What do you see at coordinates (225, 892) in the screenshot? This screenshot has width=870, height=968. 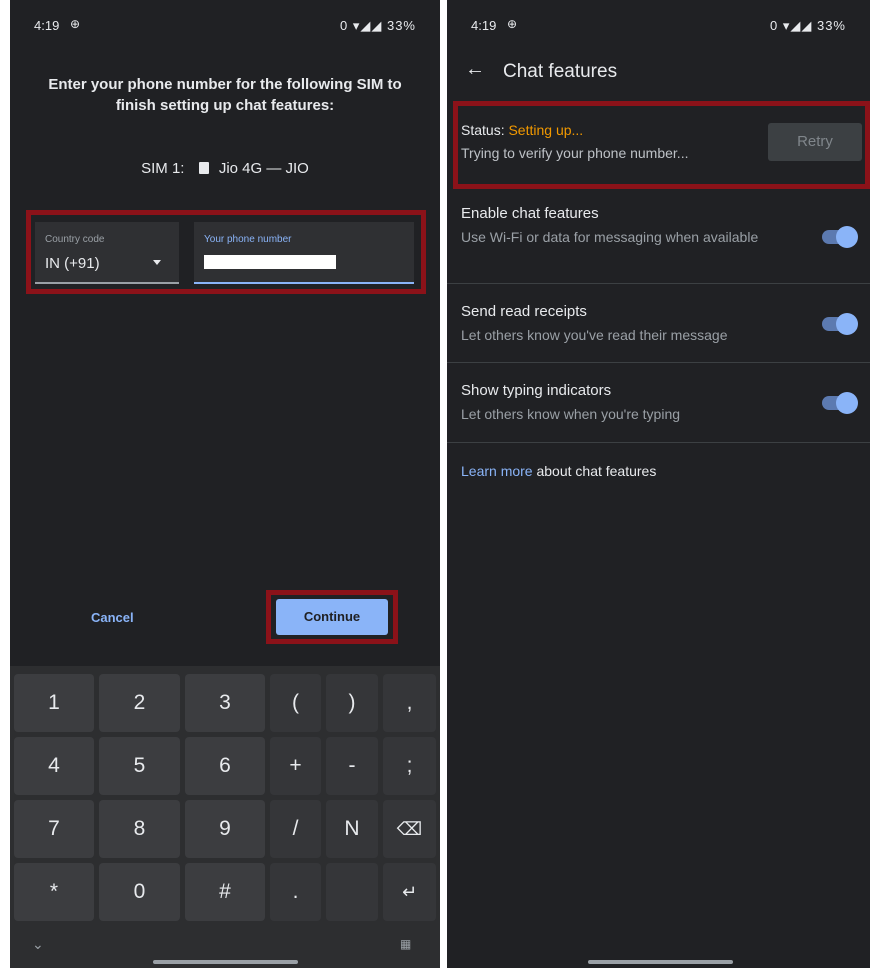 I see `key-hash: #` at bounding box center [225, 892].